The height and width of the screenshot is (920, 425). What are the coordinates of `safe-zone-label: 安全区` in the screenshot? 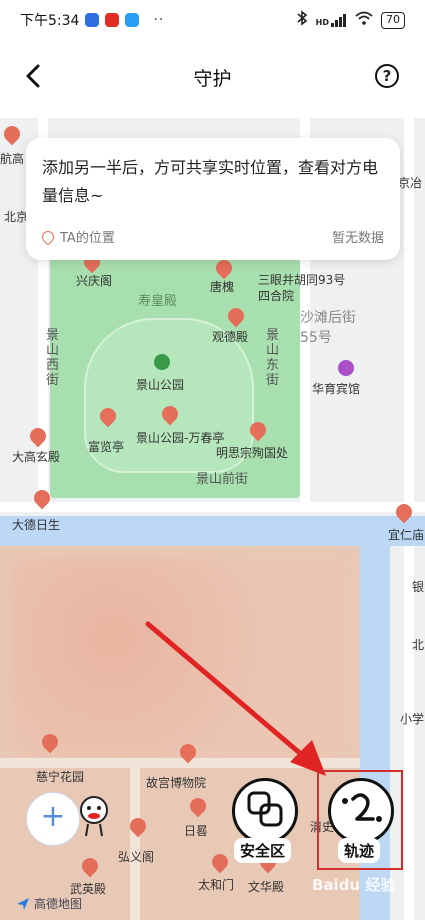 It's located at (263, 850).